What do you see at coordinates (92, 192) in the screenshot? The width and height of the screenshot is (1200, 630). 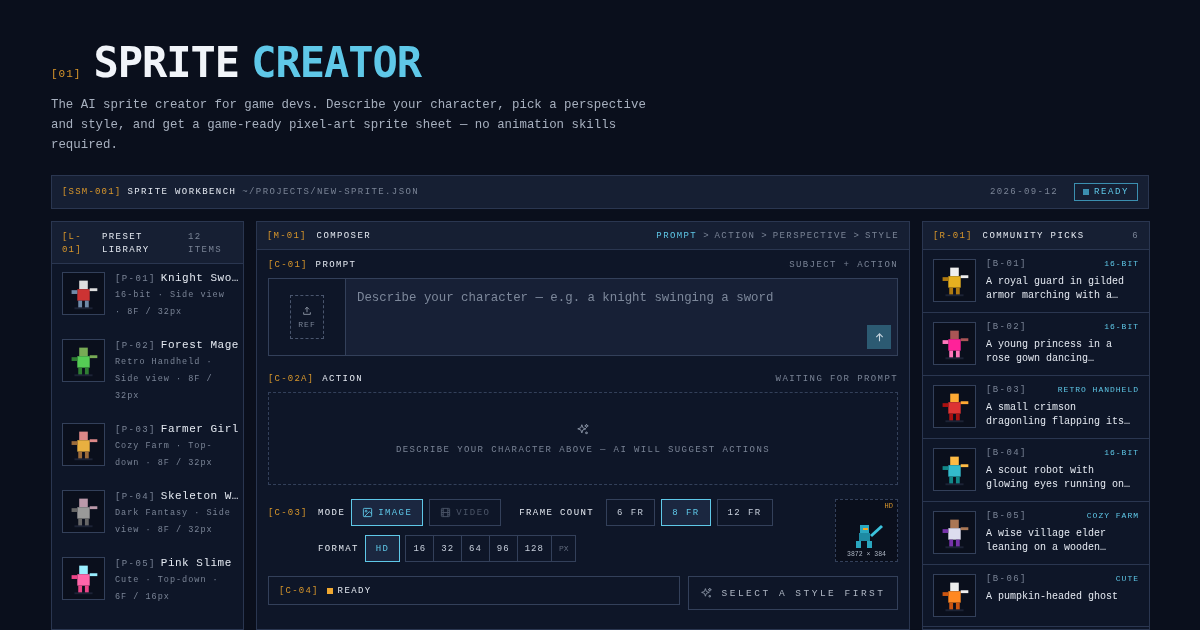 I see `section-code: [SSM-001]` at bounding box center [92, 192].